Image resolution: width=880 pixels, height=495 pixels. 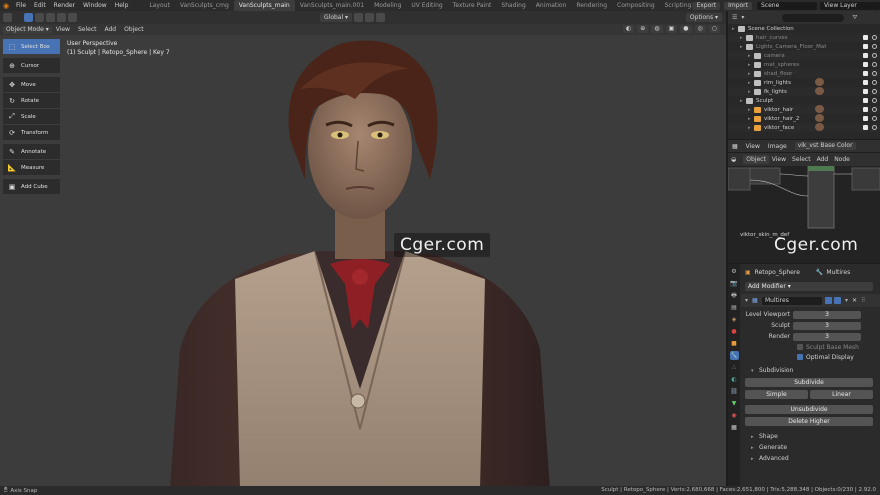 I want to click on menu-render: Render, so click(x=64, y=5).